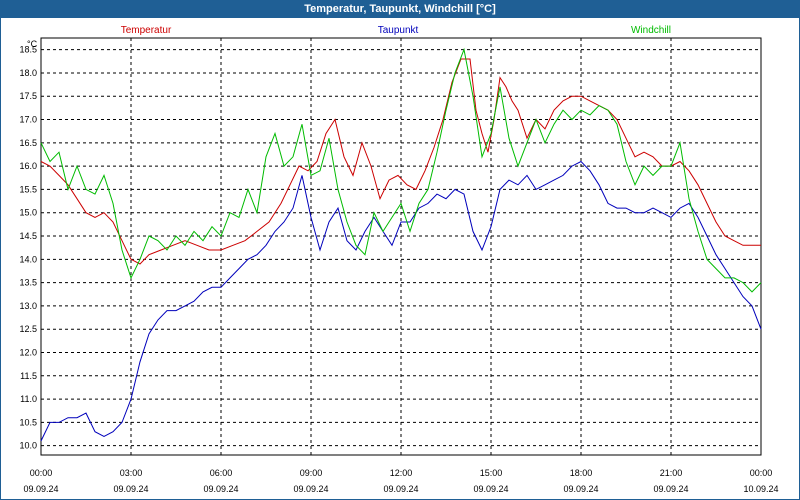  What do you see at coordinates (28, 236) in the screenshot?
I see `y-tick-label: 14.5` at bounding box center [28, 236].